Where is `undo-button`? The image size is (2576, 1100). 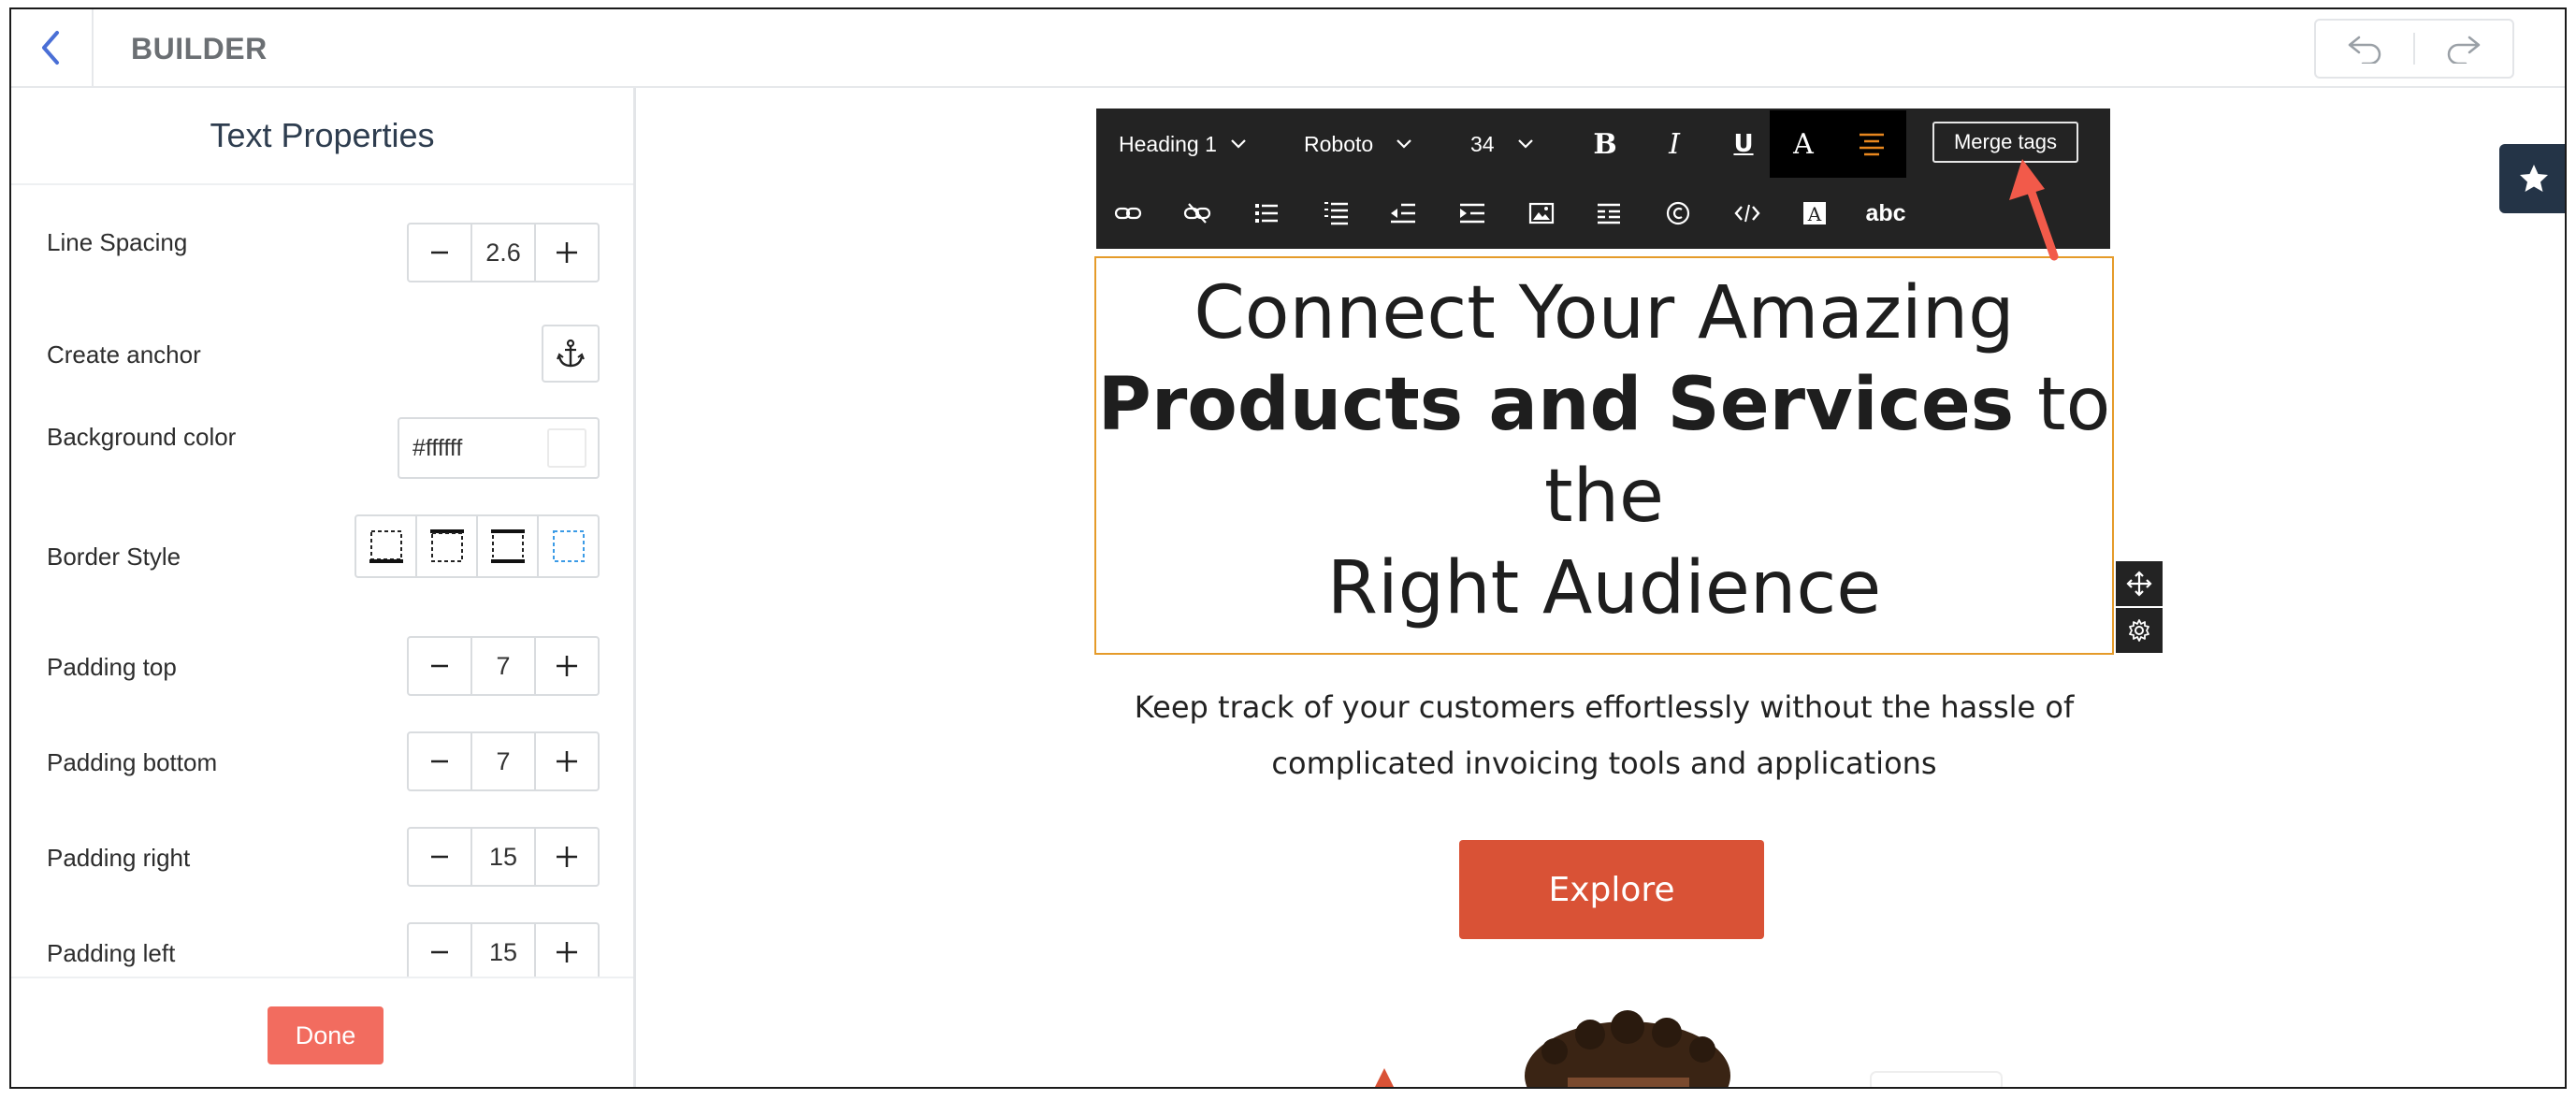
undo-button is located at coordinates (2364, 49).